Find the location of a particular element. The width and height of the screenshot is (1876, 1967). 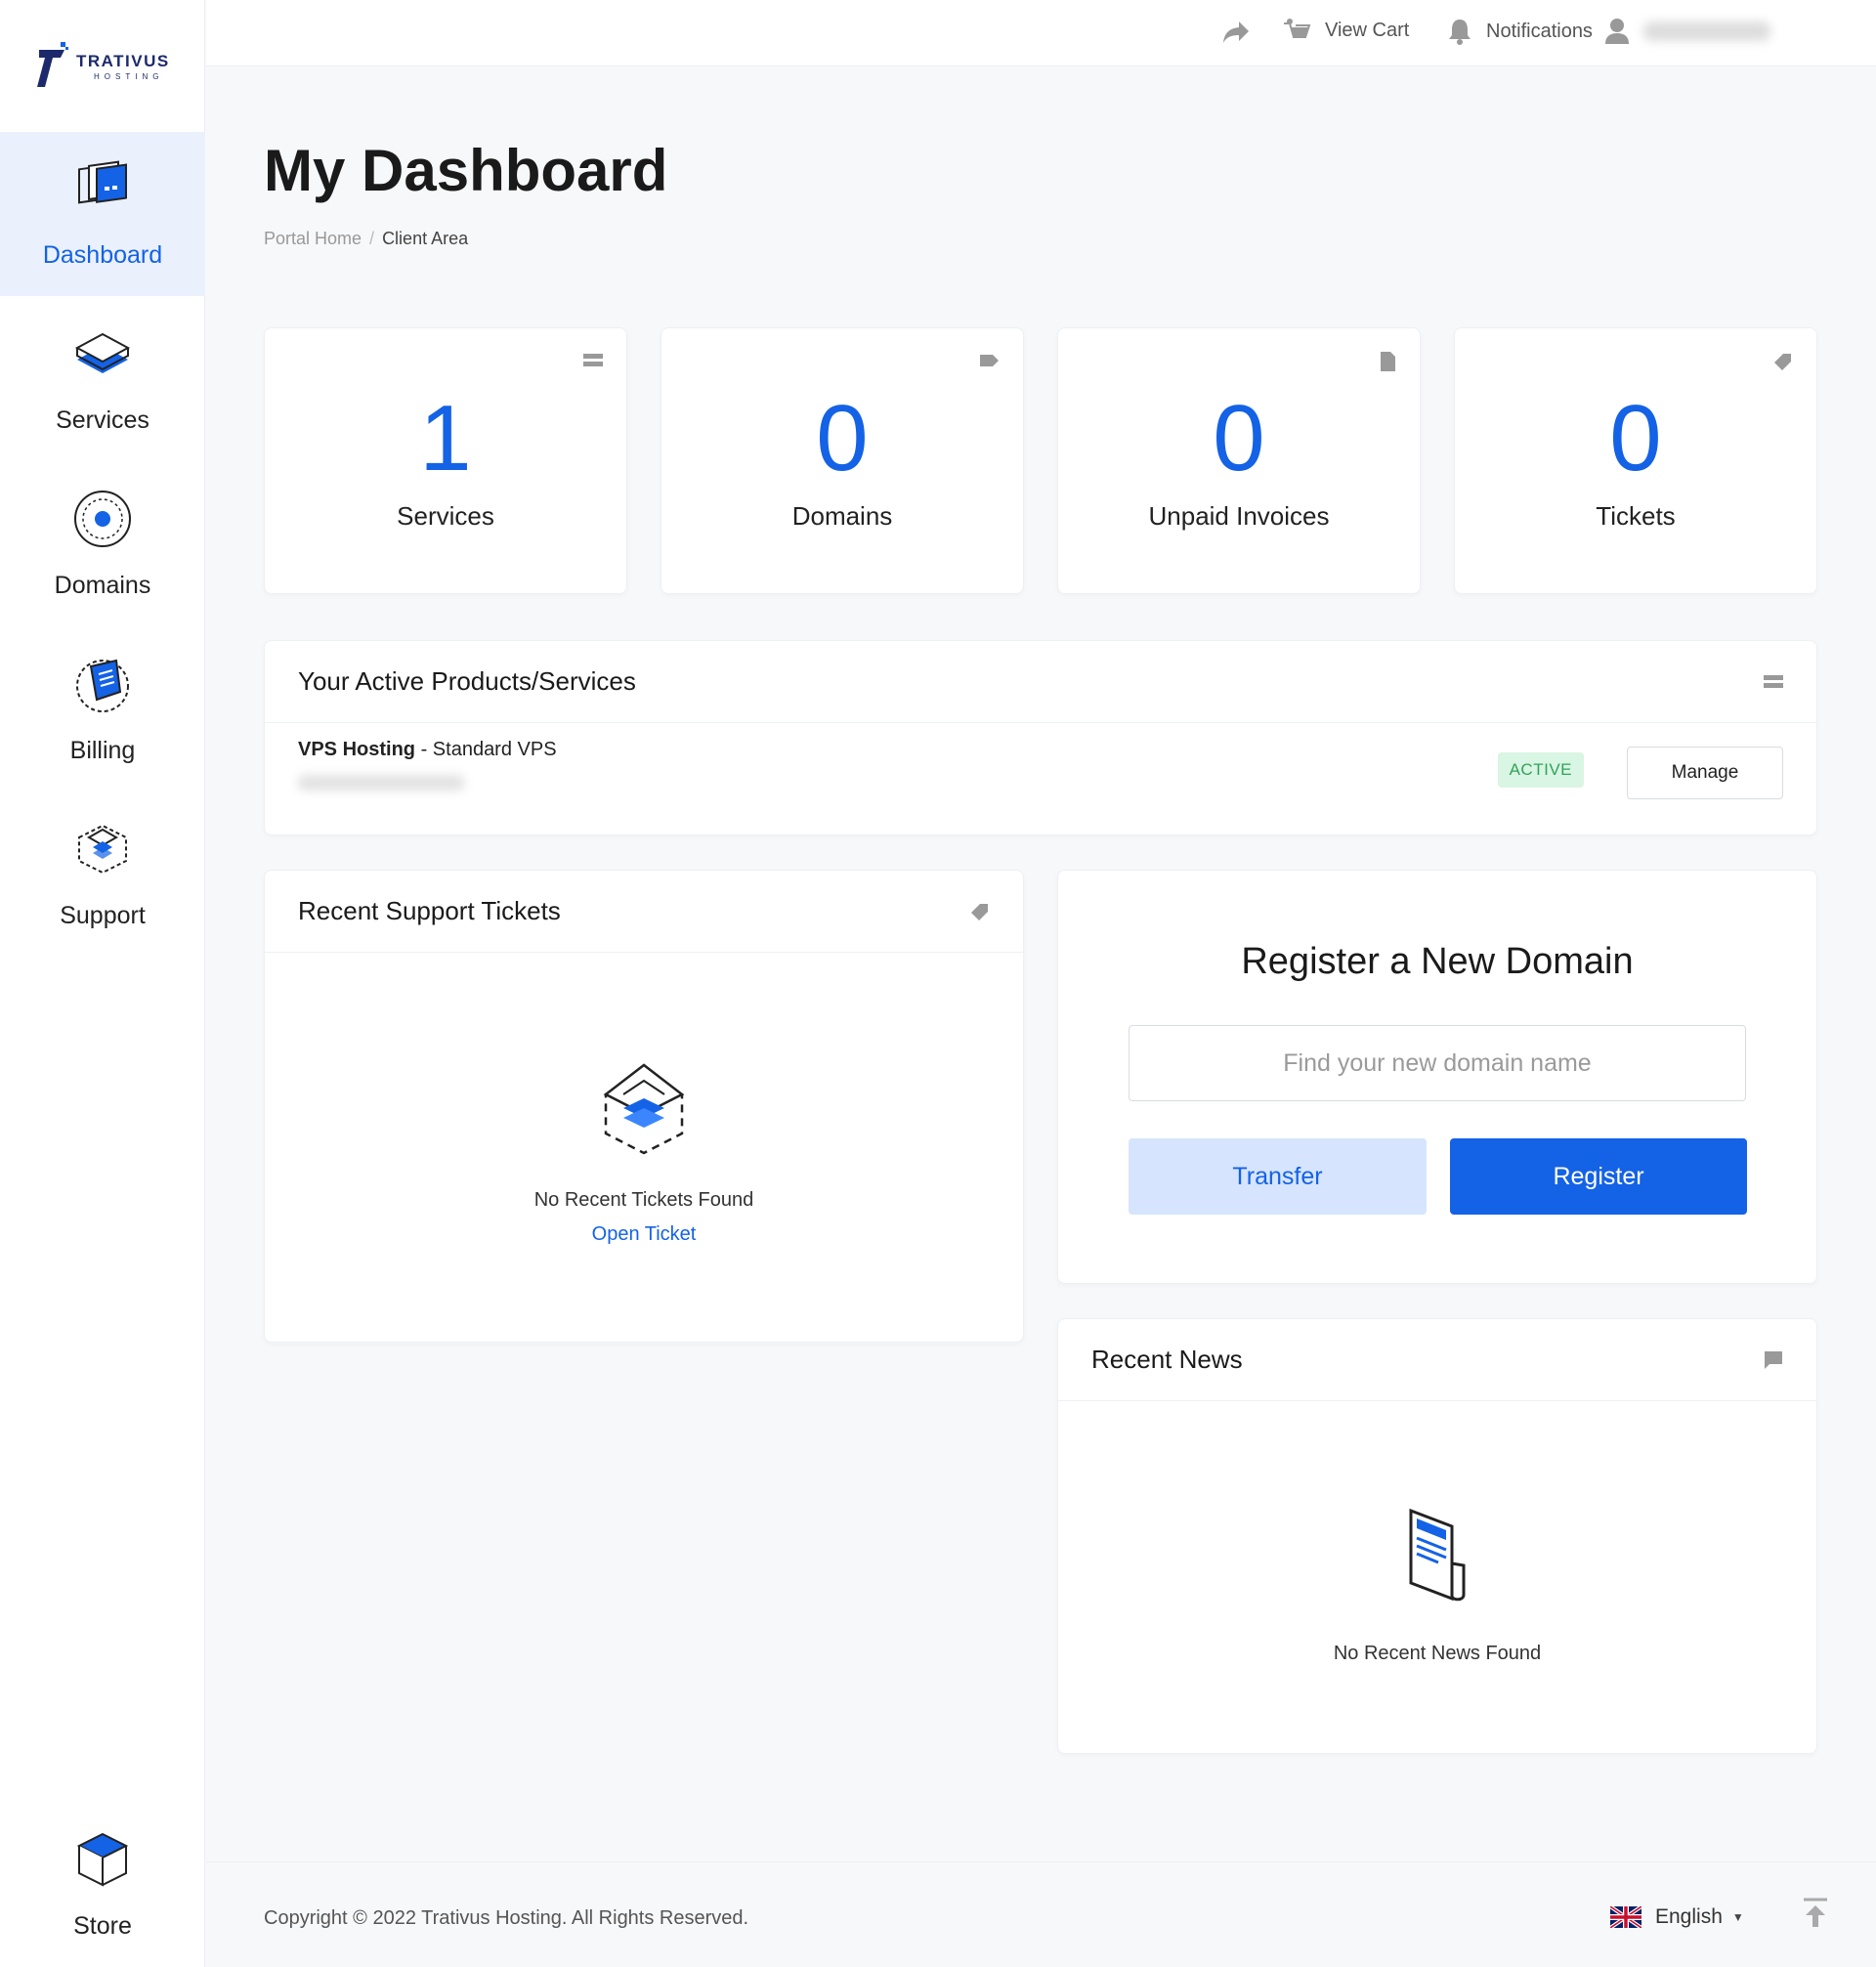

store-icon is located at coordinates (102, 1859).